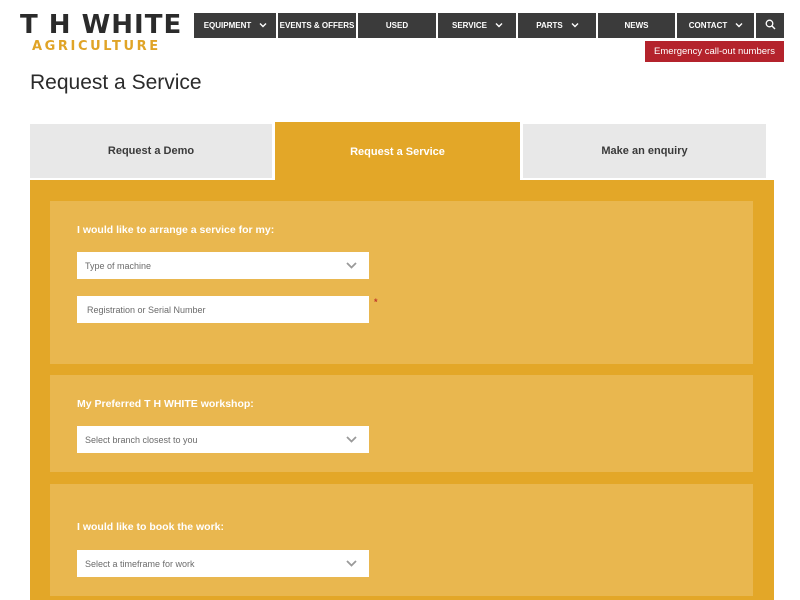 Image resolution: width=800 pixels, height=600 pixels. What do you see at coordinates (101, 25) in the screenshot?
I see `logo-main-text: T H WHITE` at bounding box center [101, 25].